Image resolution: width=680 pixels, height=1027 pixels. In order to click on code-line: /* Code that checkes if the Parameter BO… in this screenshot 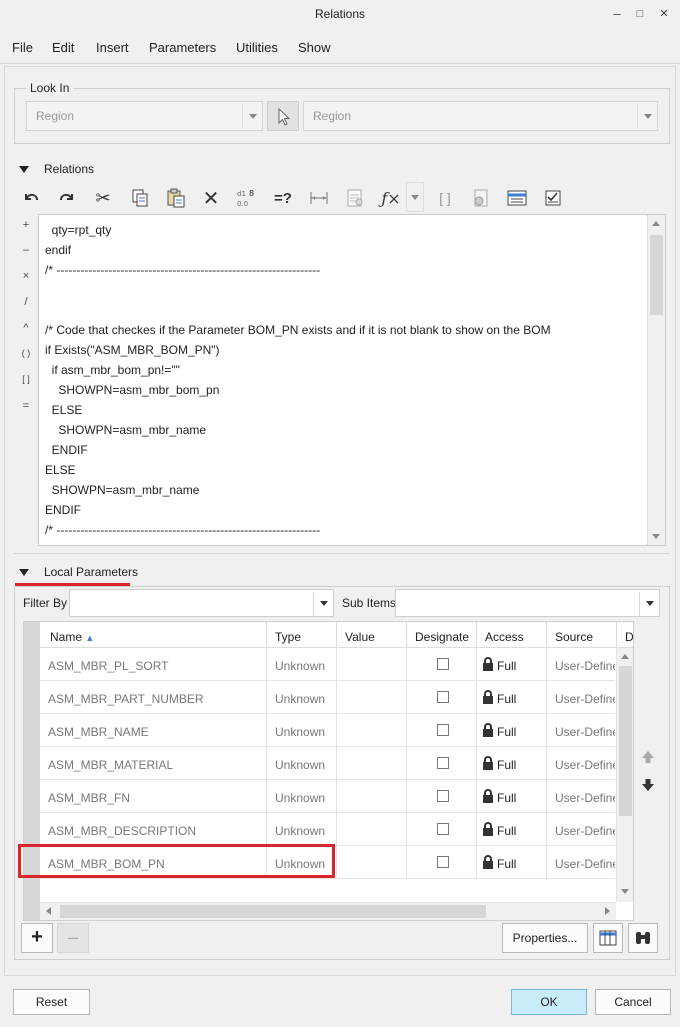, I will do `click(298, 330)`.